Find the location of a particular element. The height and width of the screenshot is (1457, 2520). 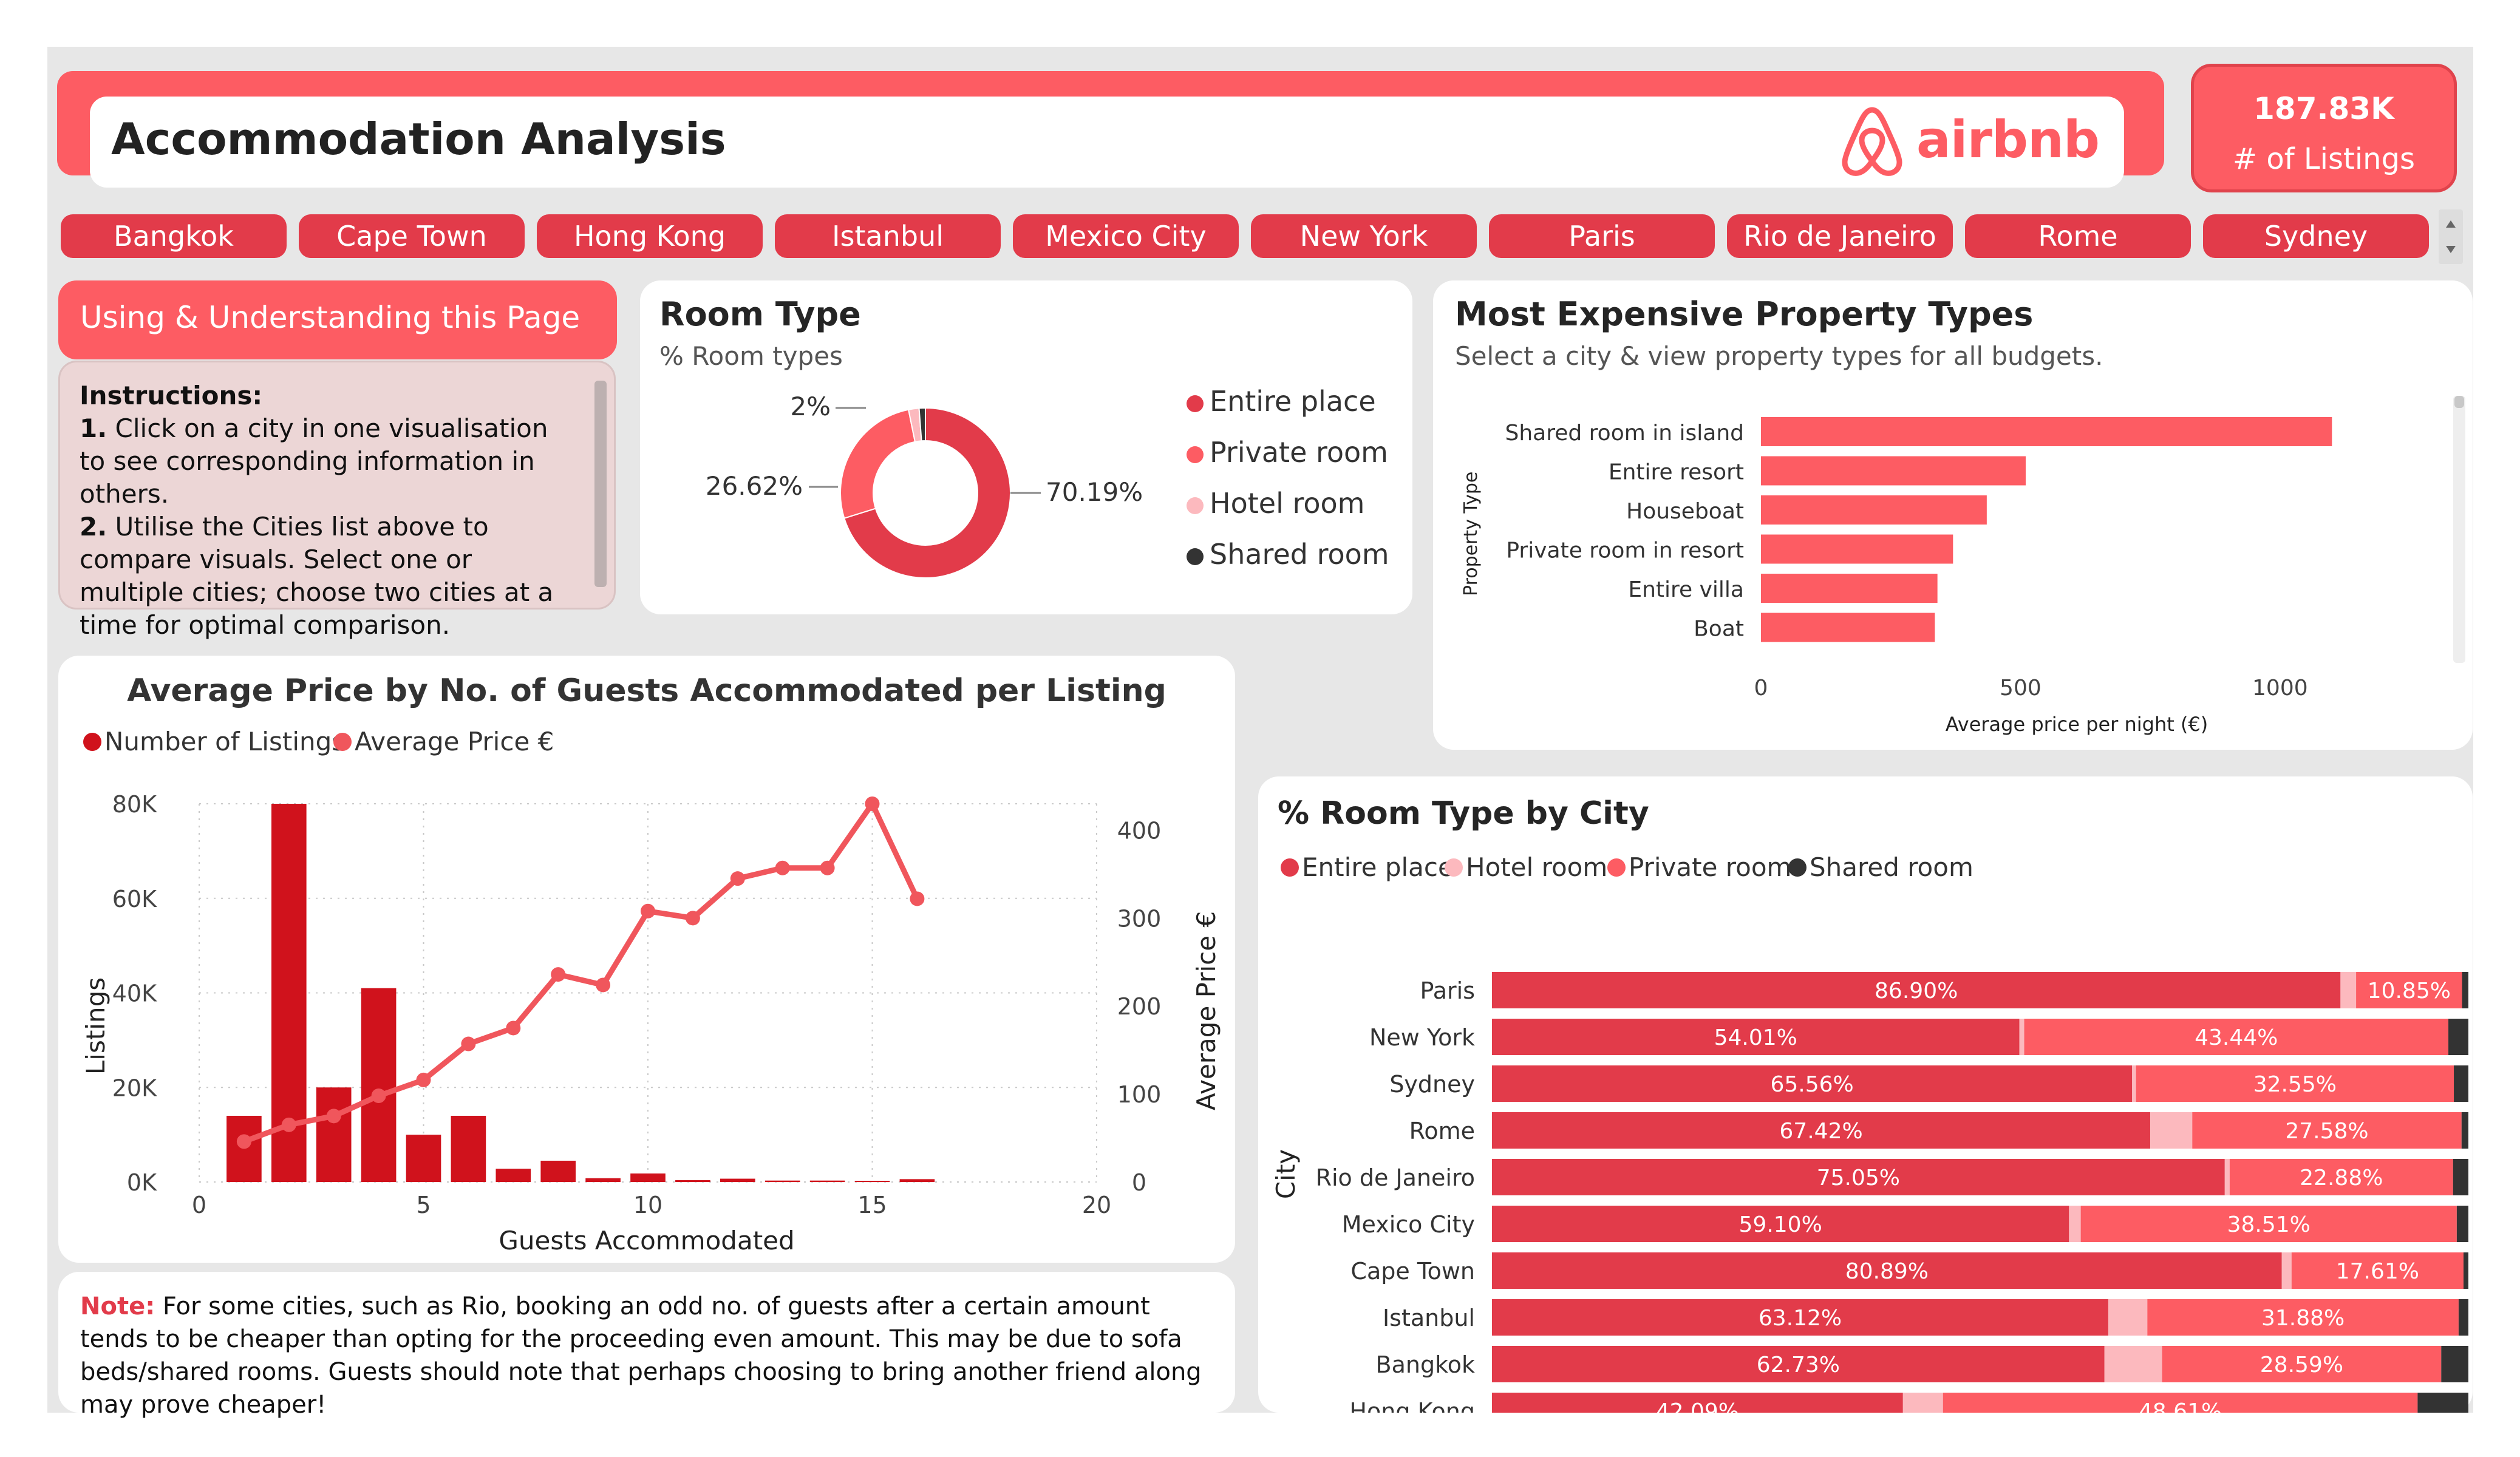

donut-slice-private-room is located at coordinates (878, 464).